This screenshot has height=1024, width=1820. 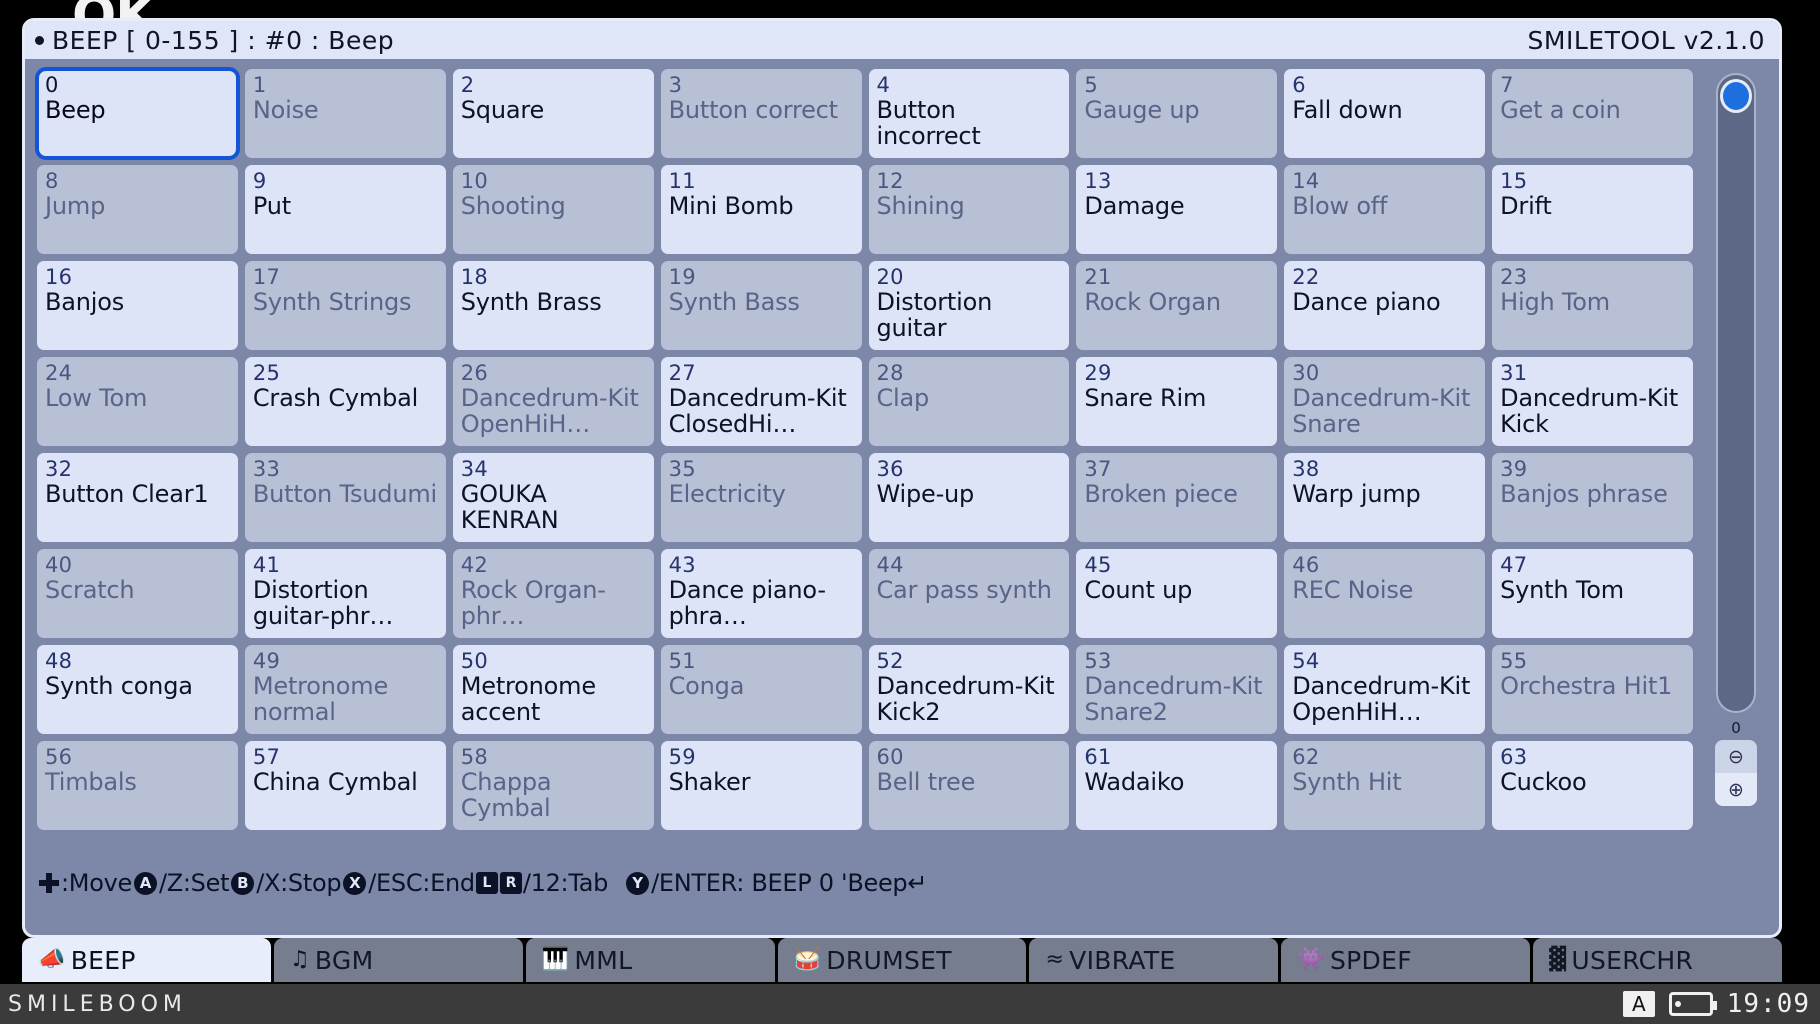 What do you see at coordinates (137, 689) in the screenshot?
I see `beep-cell-48: 48 Synth conga` at bounding box center [137, 689].